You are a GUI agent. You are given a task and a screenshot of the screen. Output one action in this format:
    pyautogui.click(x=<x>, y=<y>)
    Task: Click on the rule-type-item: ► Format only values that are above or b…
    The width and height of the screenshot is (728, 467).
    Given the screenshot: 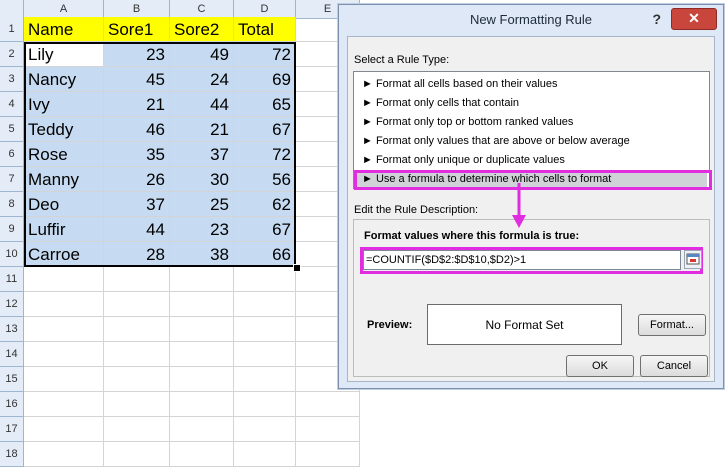 What is the action you would take?
    pyautogui.click(x=531, y=141)
    